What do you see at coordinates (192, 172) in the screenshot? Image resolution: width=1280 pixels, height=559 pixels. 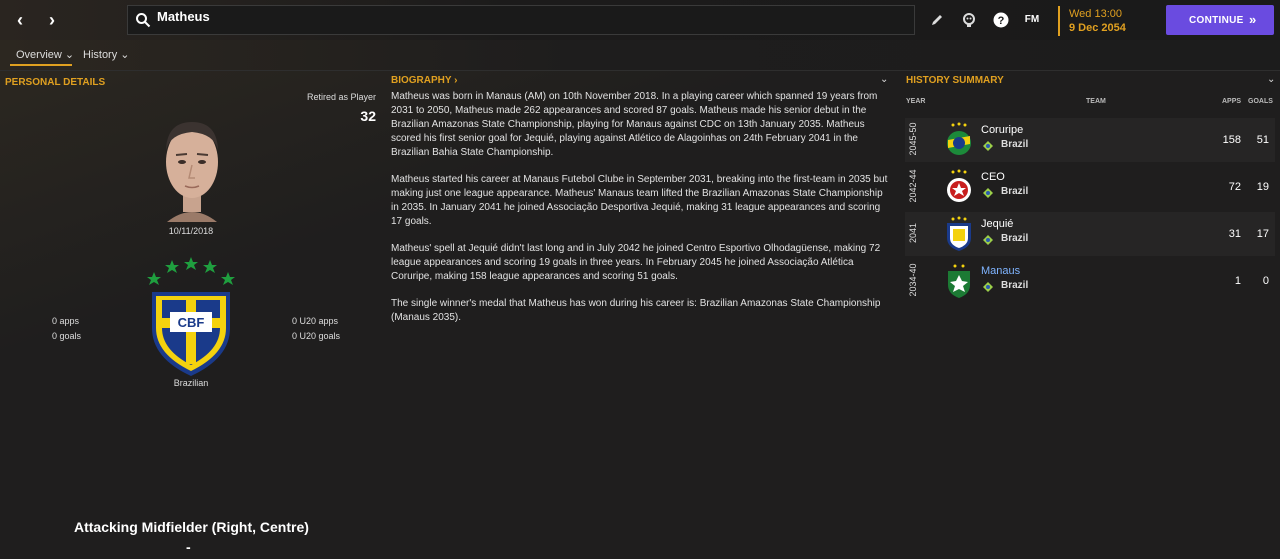 I see `player-face-avatar` at bounding box center [192, 172].